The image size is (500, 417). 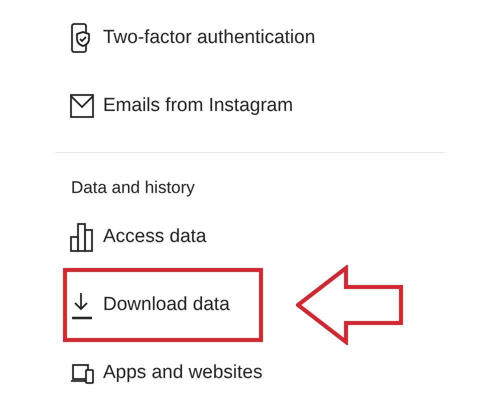 I want to click on item-label: Two-factor authentication, so click(x=209, y=38).